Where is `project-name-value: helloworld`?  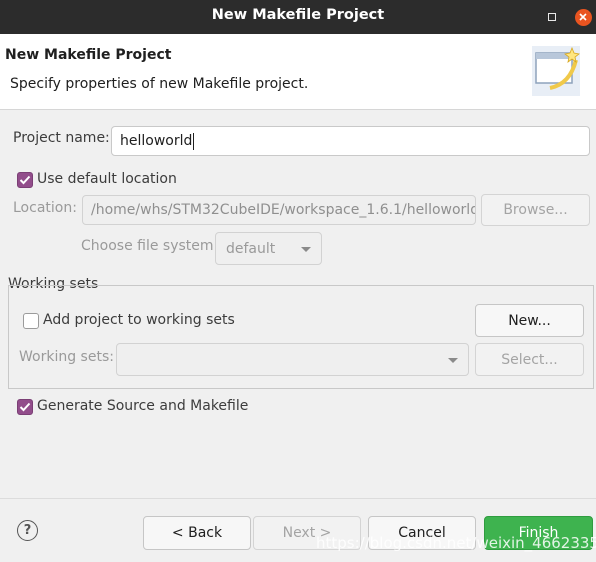
project-name-value: helloworld is located at coordinates (156, 141).